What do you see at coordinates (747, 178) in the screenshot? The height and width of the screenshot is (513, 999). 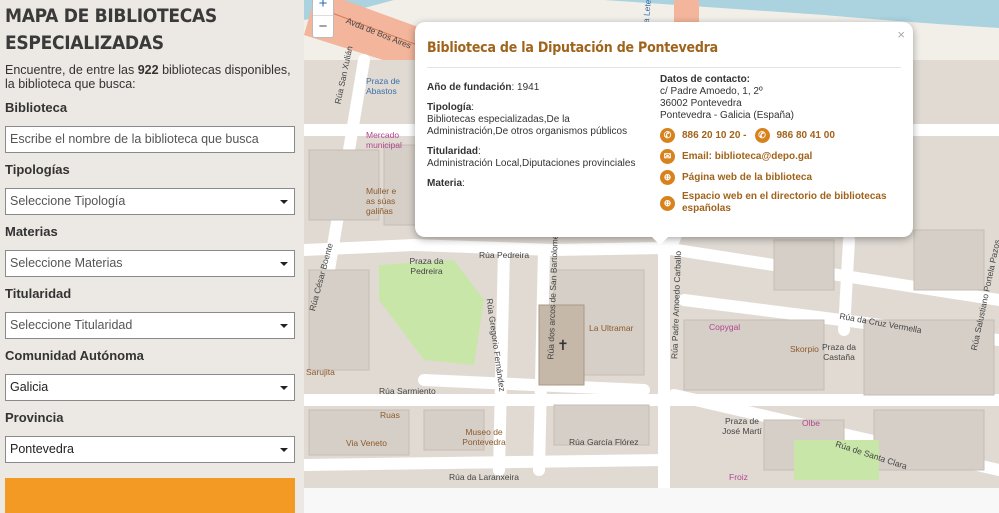 I see `website-link: Página web de la biblioteca` at bounding box center [747, 178].